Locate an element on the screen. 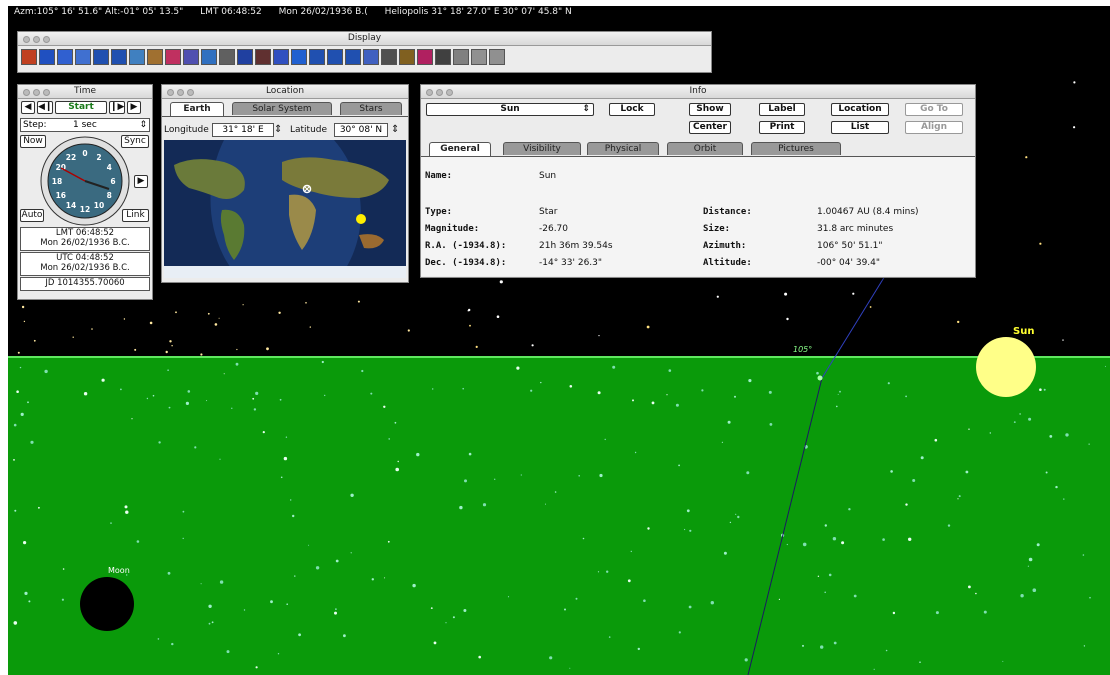 The height and width of the screenshot is (675, 1110). lines-icon is located at coordinates (137, 57).